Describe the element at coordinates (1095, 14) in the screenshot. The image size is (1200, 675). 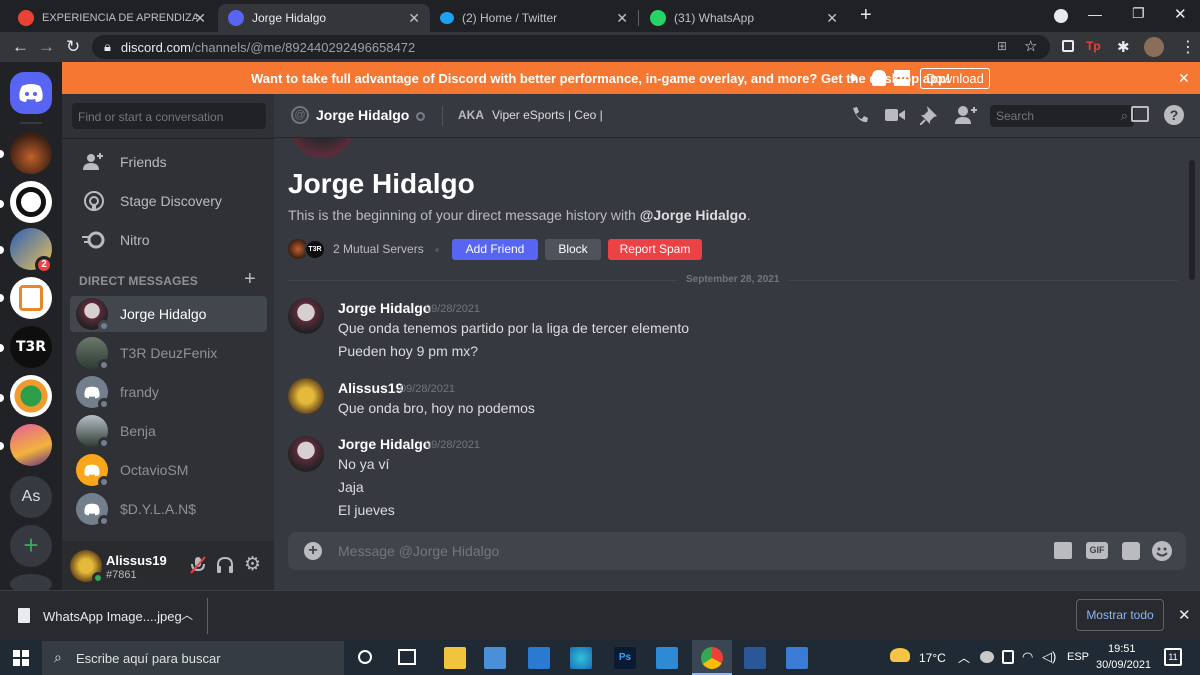
I see `minimize-icon: —` at that location.